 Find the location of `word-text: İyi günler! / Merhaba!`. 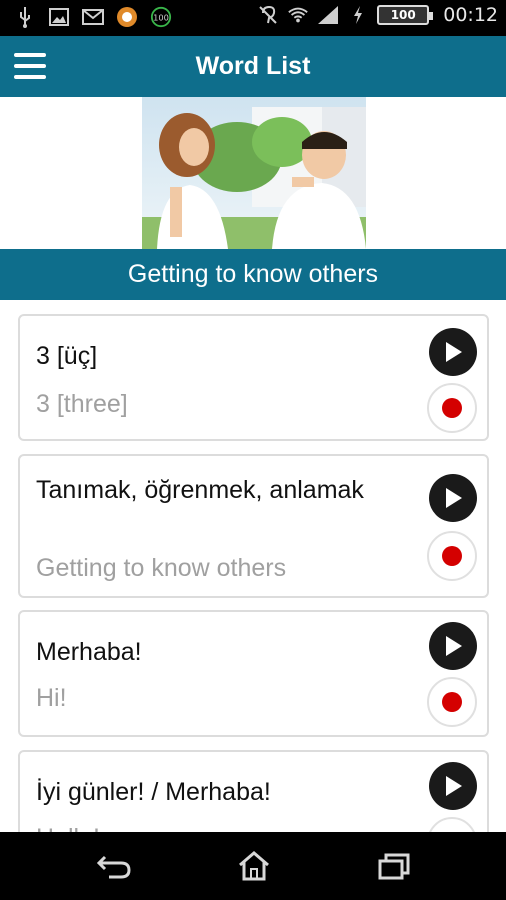

word-text: İyi günler! / Merhaba! is located at coordinates (153, 792).